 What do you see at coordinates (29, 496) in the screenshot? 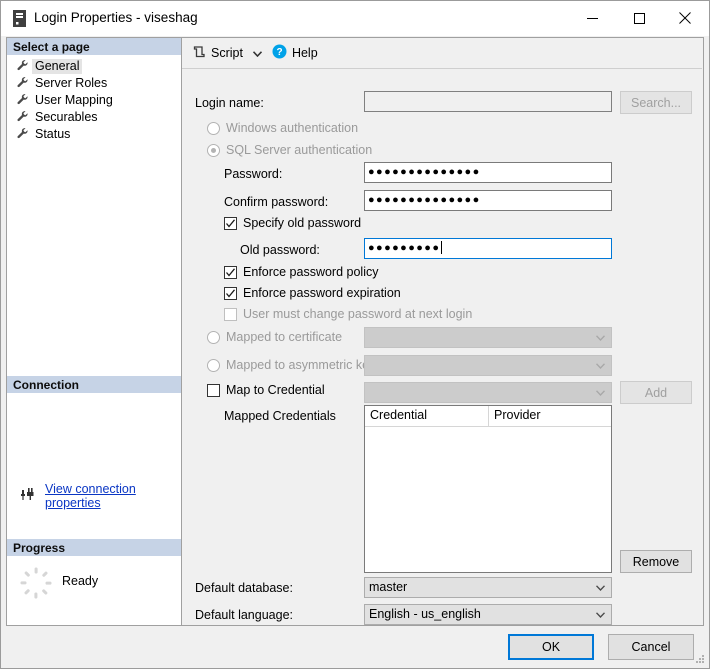
I see `connection-plug-icon` at bounding box center [29, 496].